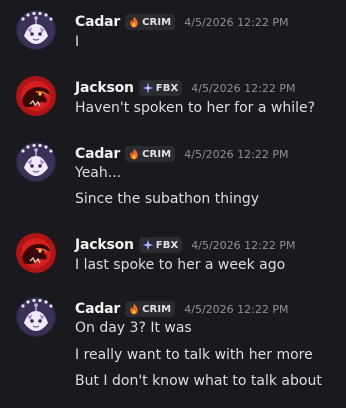 This screenshot has width=346, height=408. I want to click on message-text: On day 3? It was, so click(133, 328).